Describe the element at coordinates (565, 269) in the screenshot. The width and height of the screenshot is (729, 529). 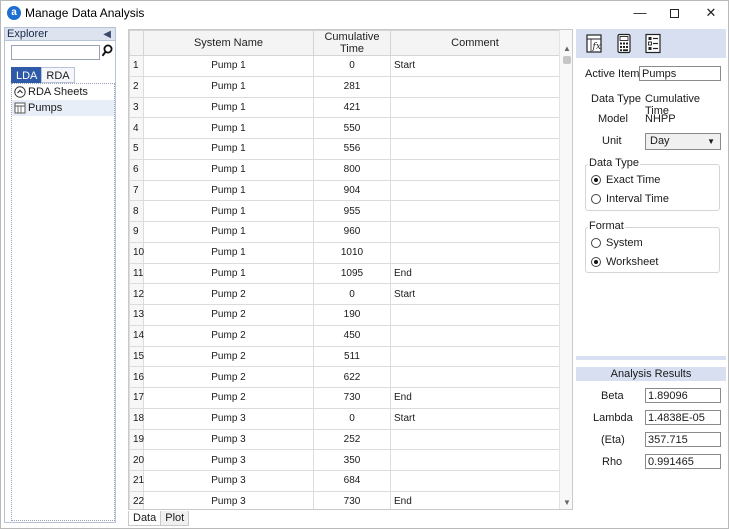
I see `vertical-scrollbar: ▲ ▼` at that location.